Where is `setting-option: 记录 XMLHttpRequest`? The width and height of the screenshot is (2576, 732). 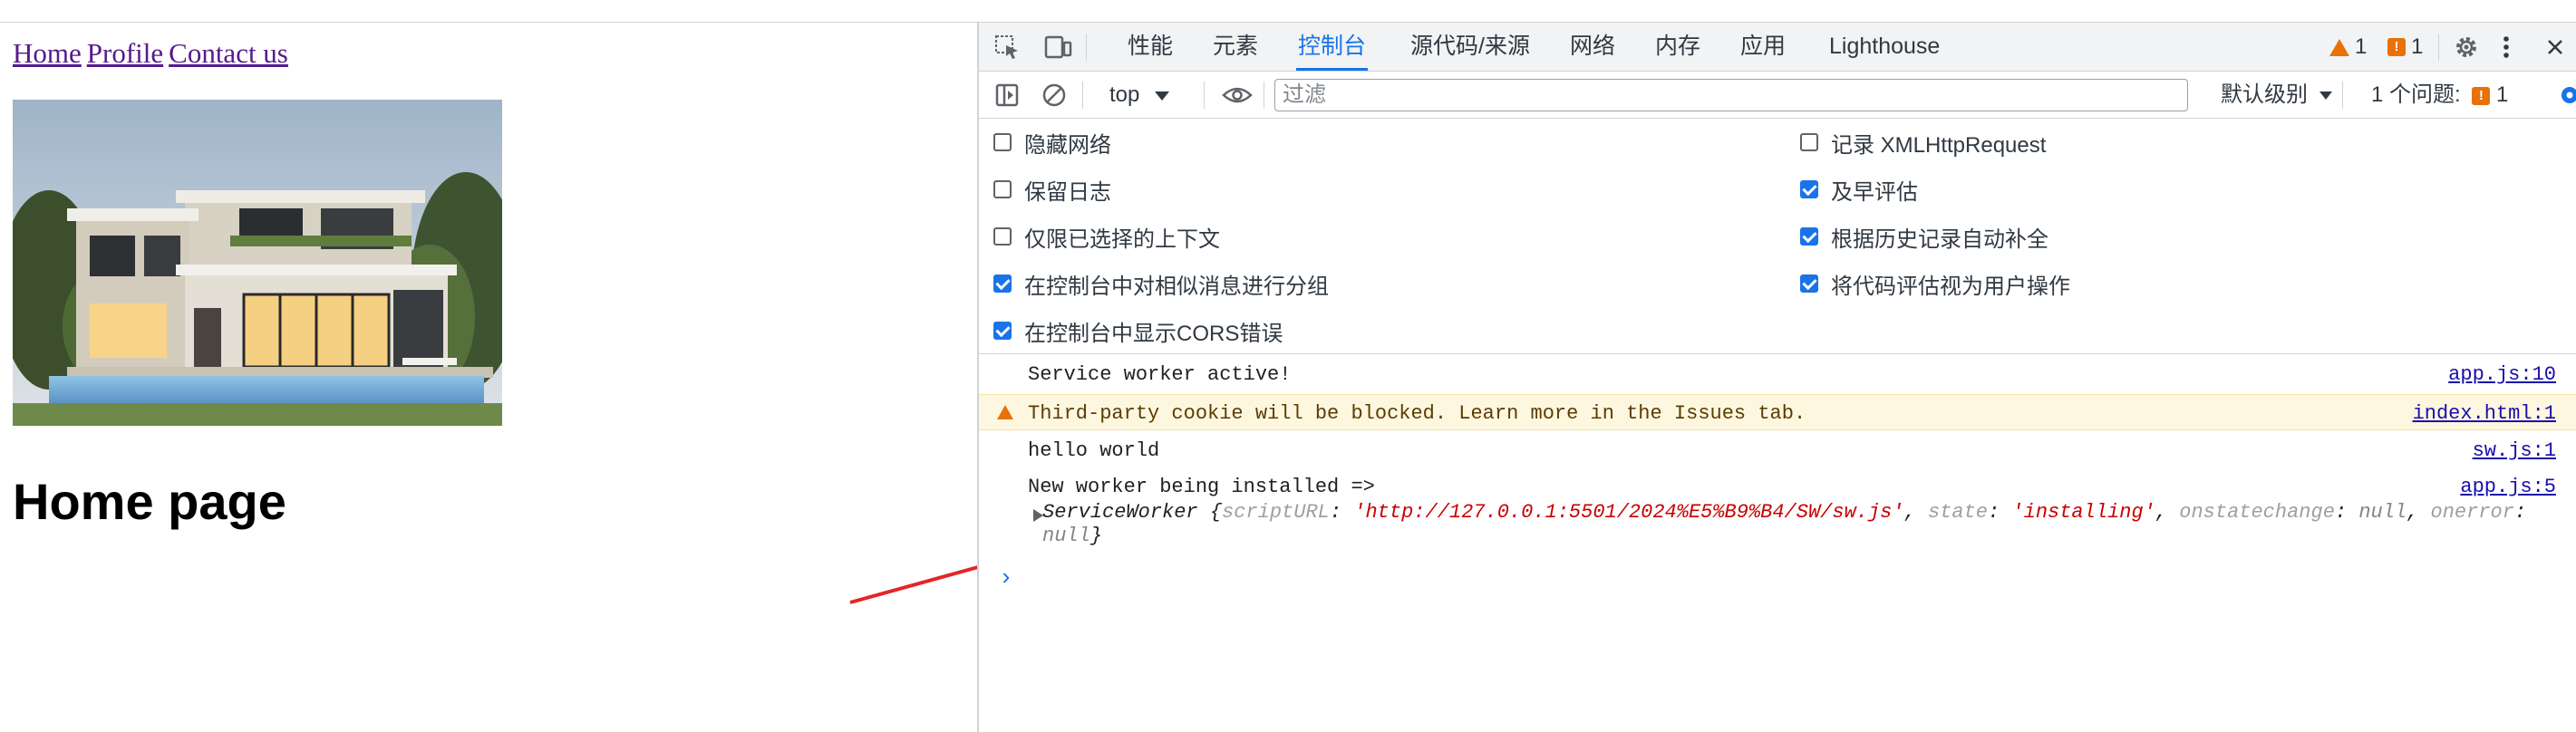
setting-option: 记录 XMLHttpRequest is located at coordinates (1923, 142).